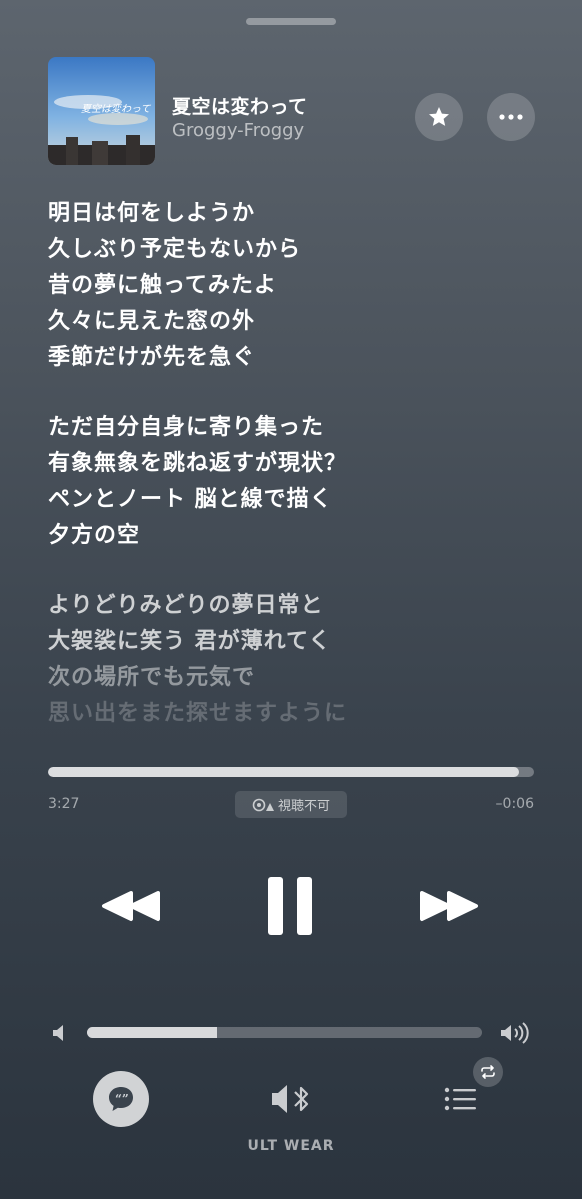 The width and height of the screenshot is (582, 1199). Describe the element at coordinates (298, 464) in the screenshot. I see `lyric-line: 有象無象を跳ね返すが現状？` at that location.